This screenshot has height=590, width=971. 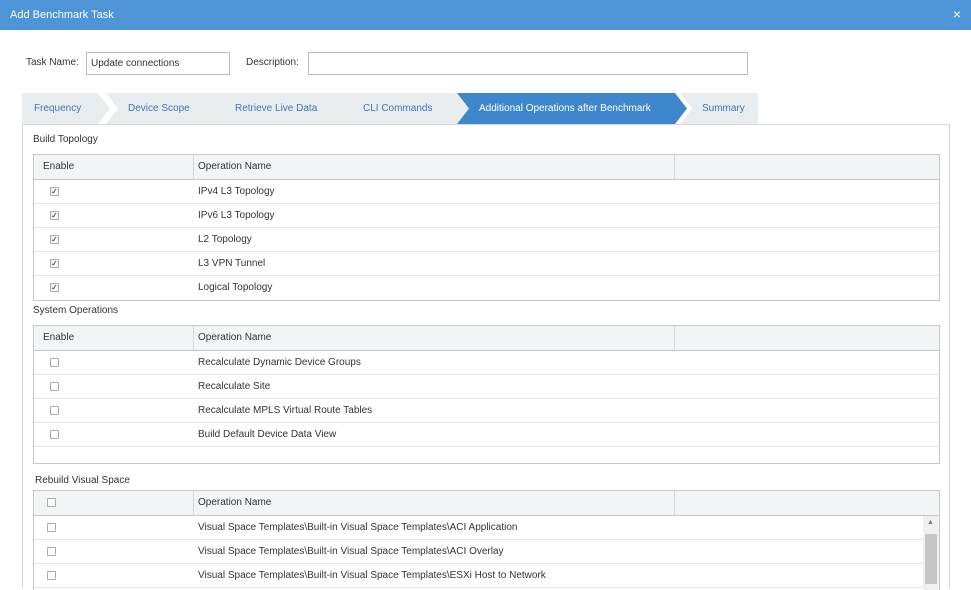 I want to click on table-row: ✓ IPv4 L3 Topology, so click(x=486, y=192).